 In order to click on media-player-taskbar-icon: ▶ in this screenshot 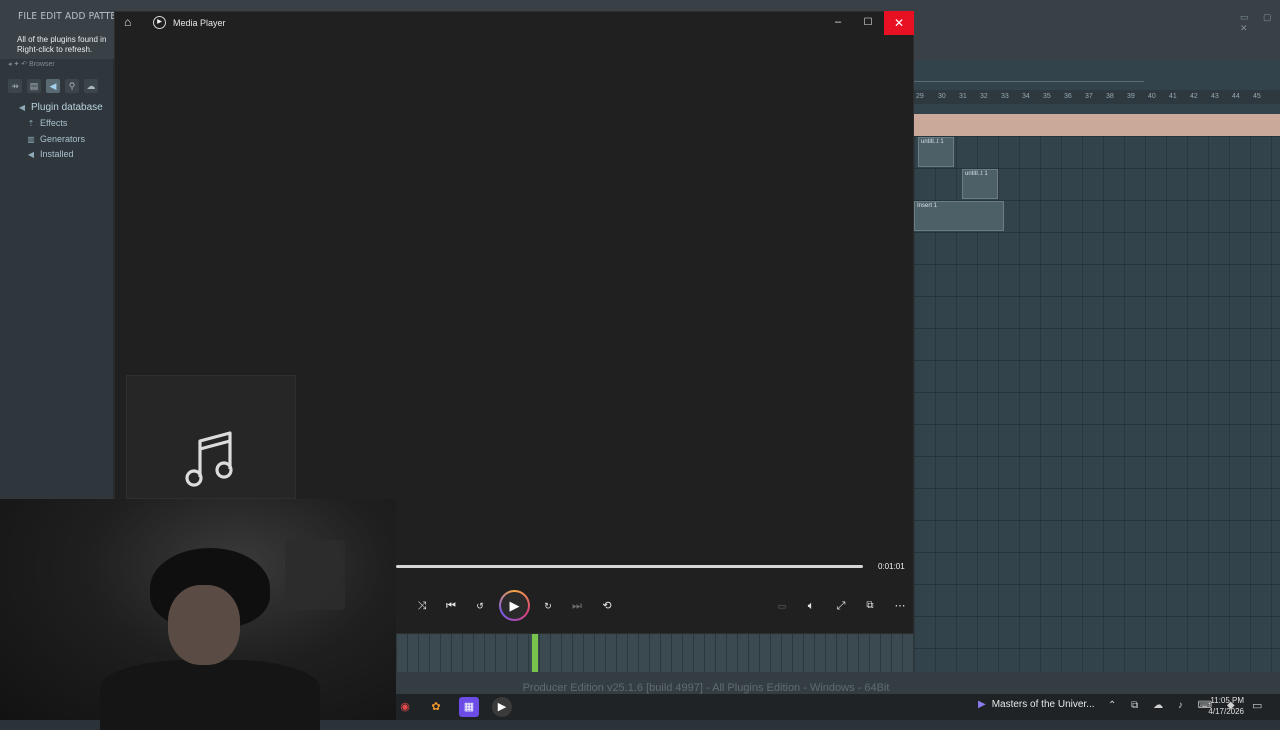, I will do `click(502, 707)`.